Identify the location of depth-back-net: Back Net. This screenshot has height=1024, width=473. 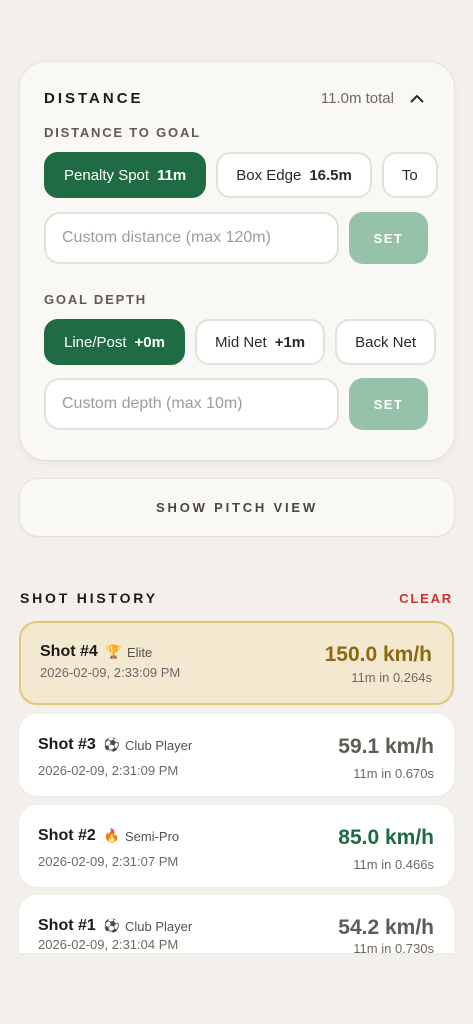
(385, 342).